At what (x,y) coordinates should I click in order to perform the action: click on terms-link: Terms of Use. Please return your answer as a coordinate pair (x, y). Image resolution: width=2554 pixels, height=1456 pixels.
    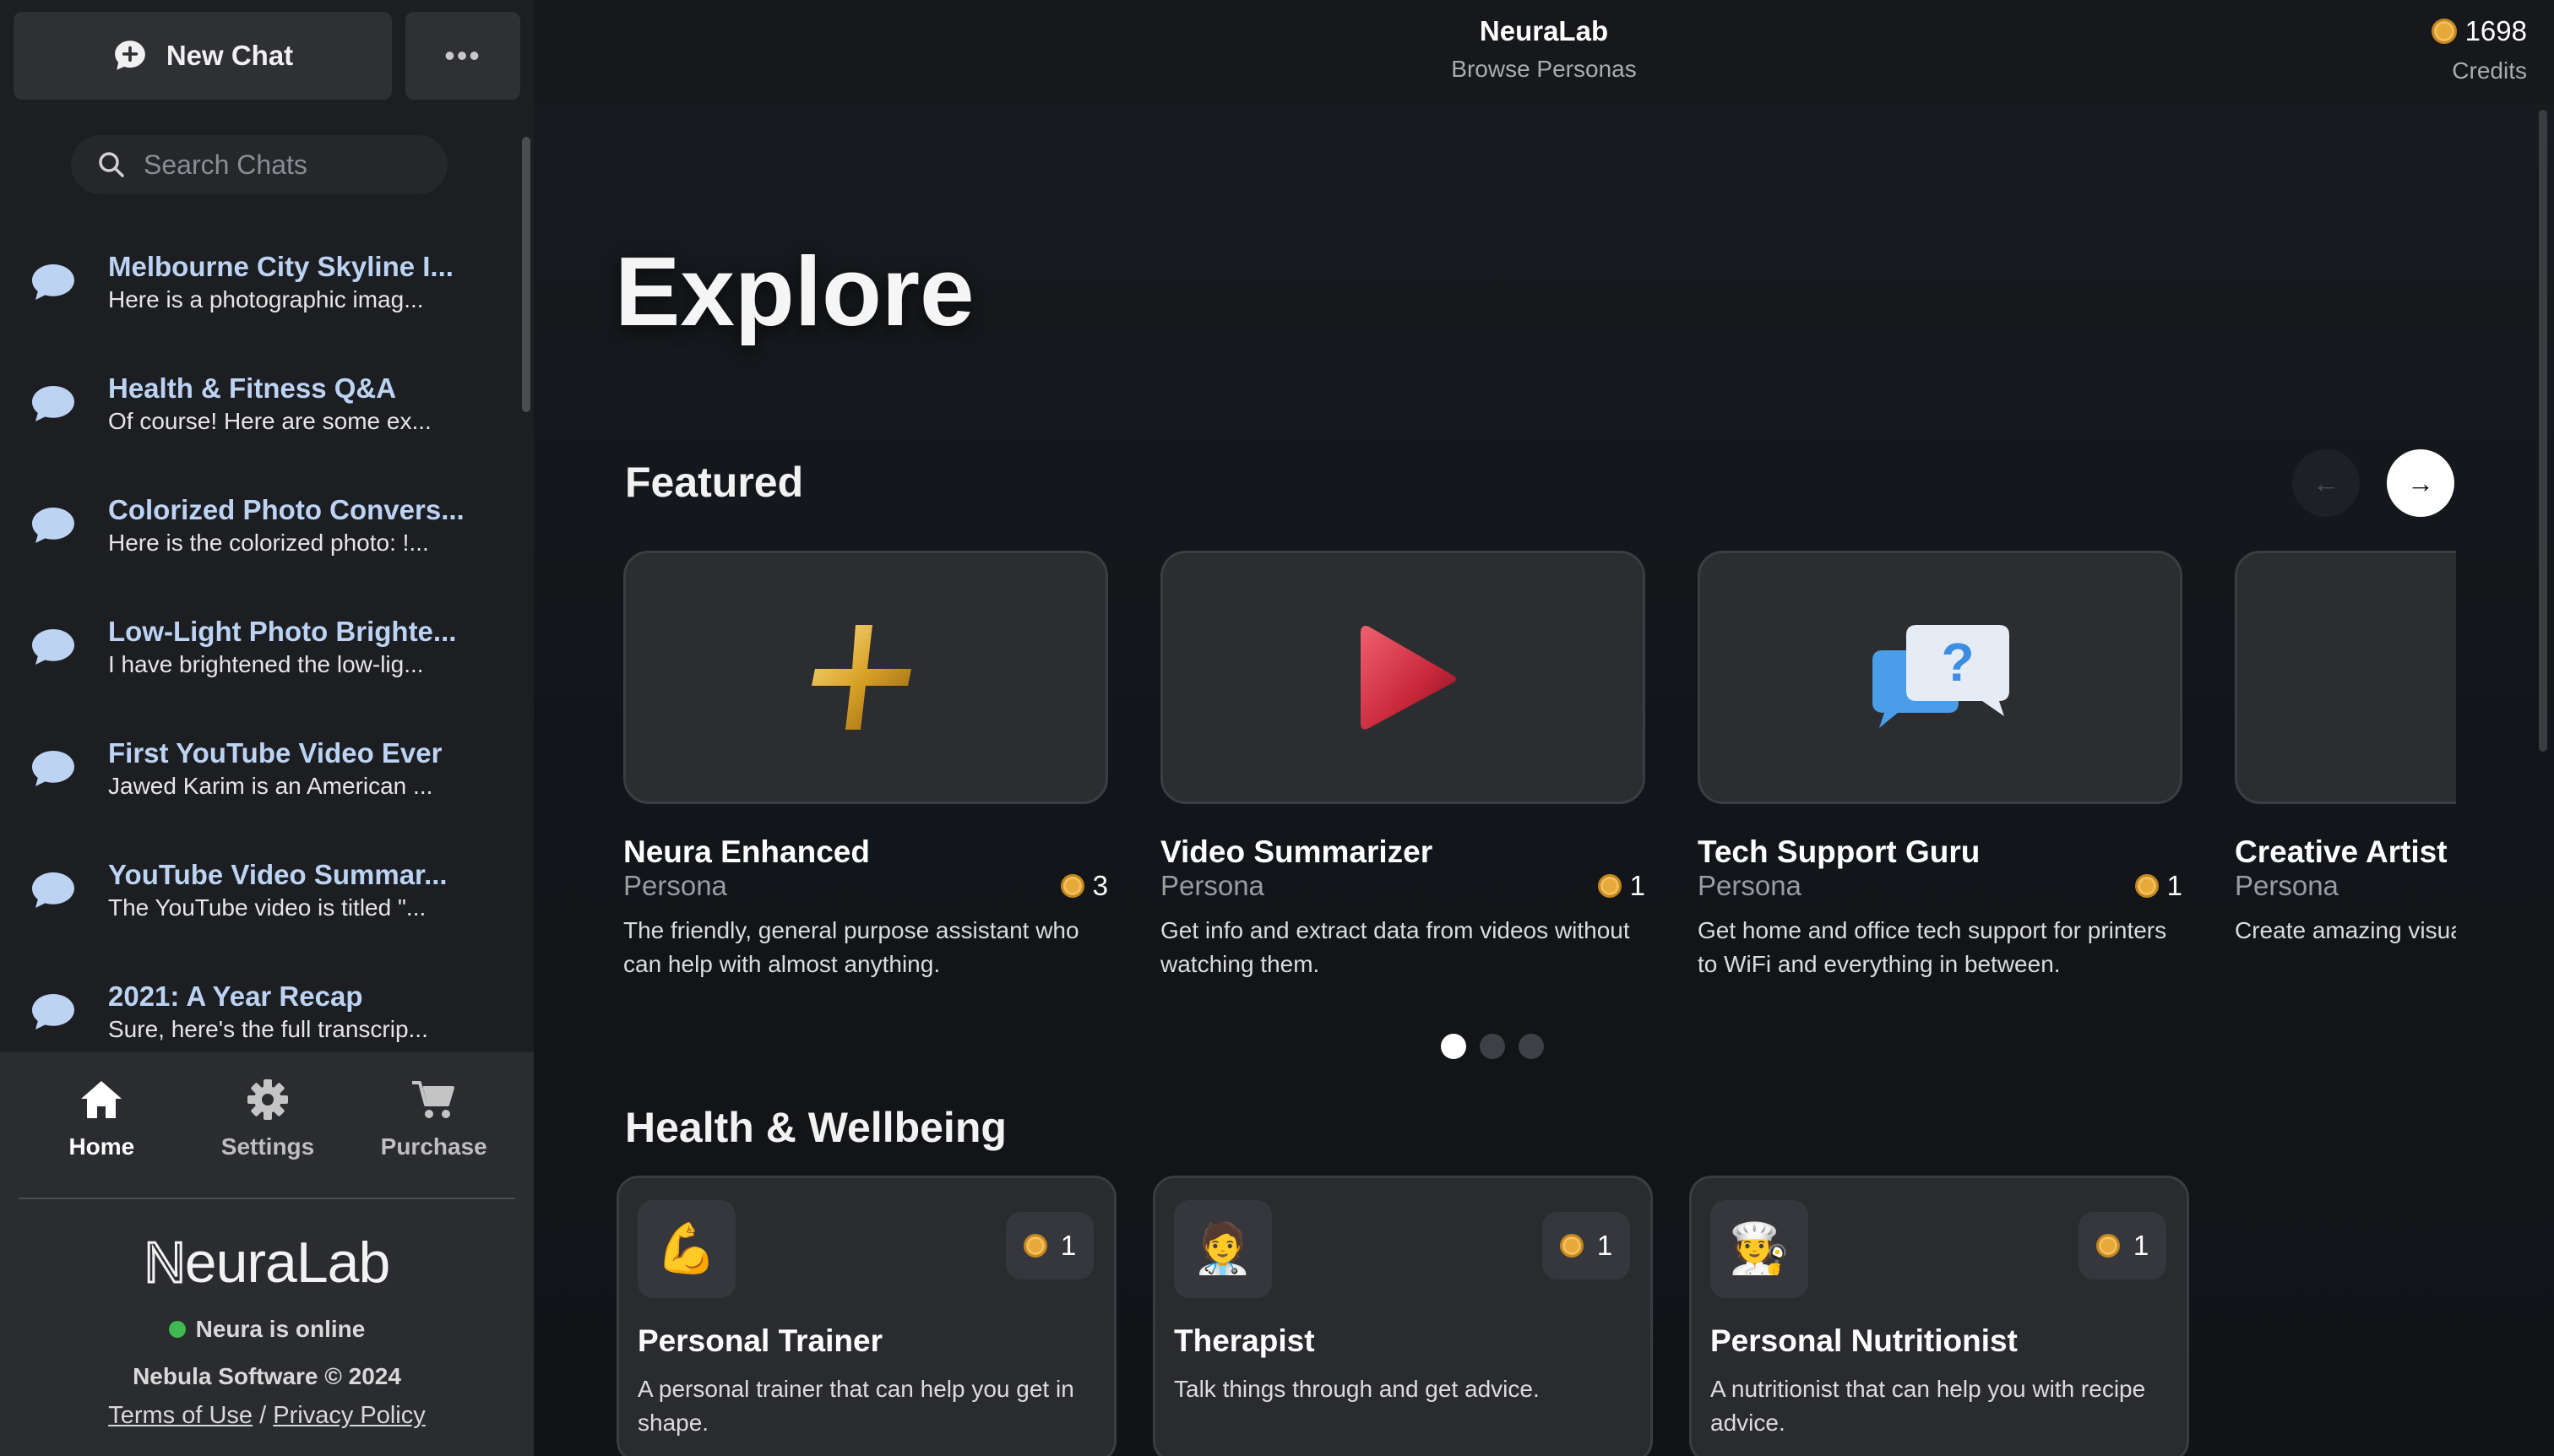
    Looking at the image, I should click on (180, 1415).